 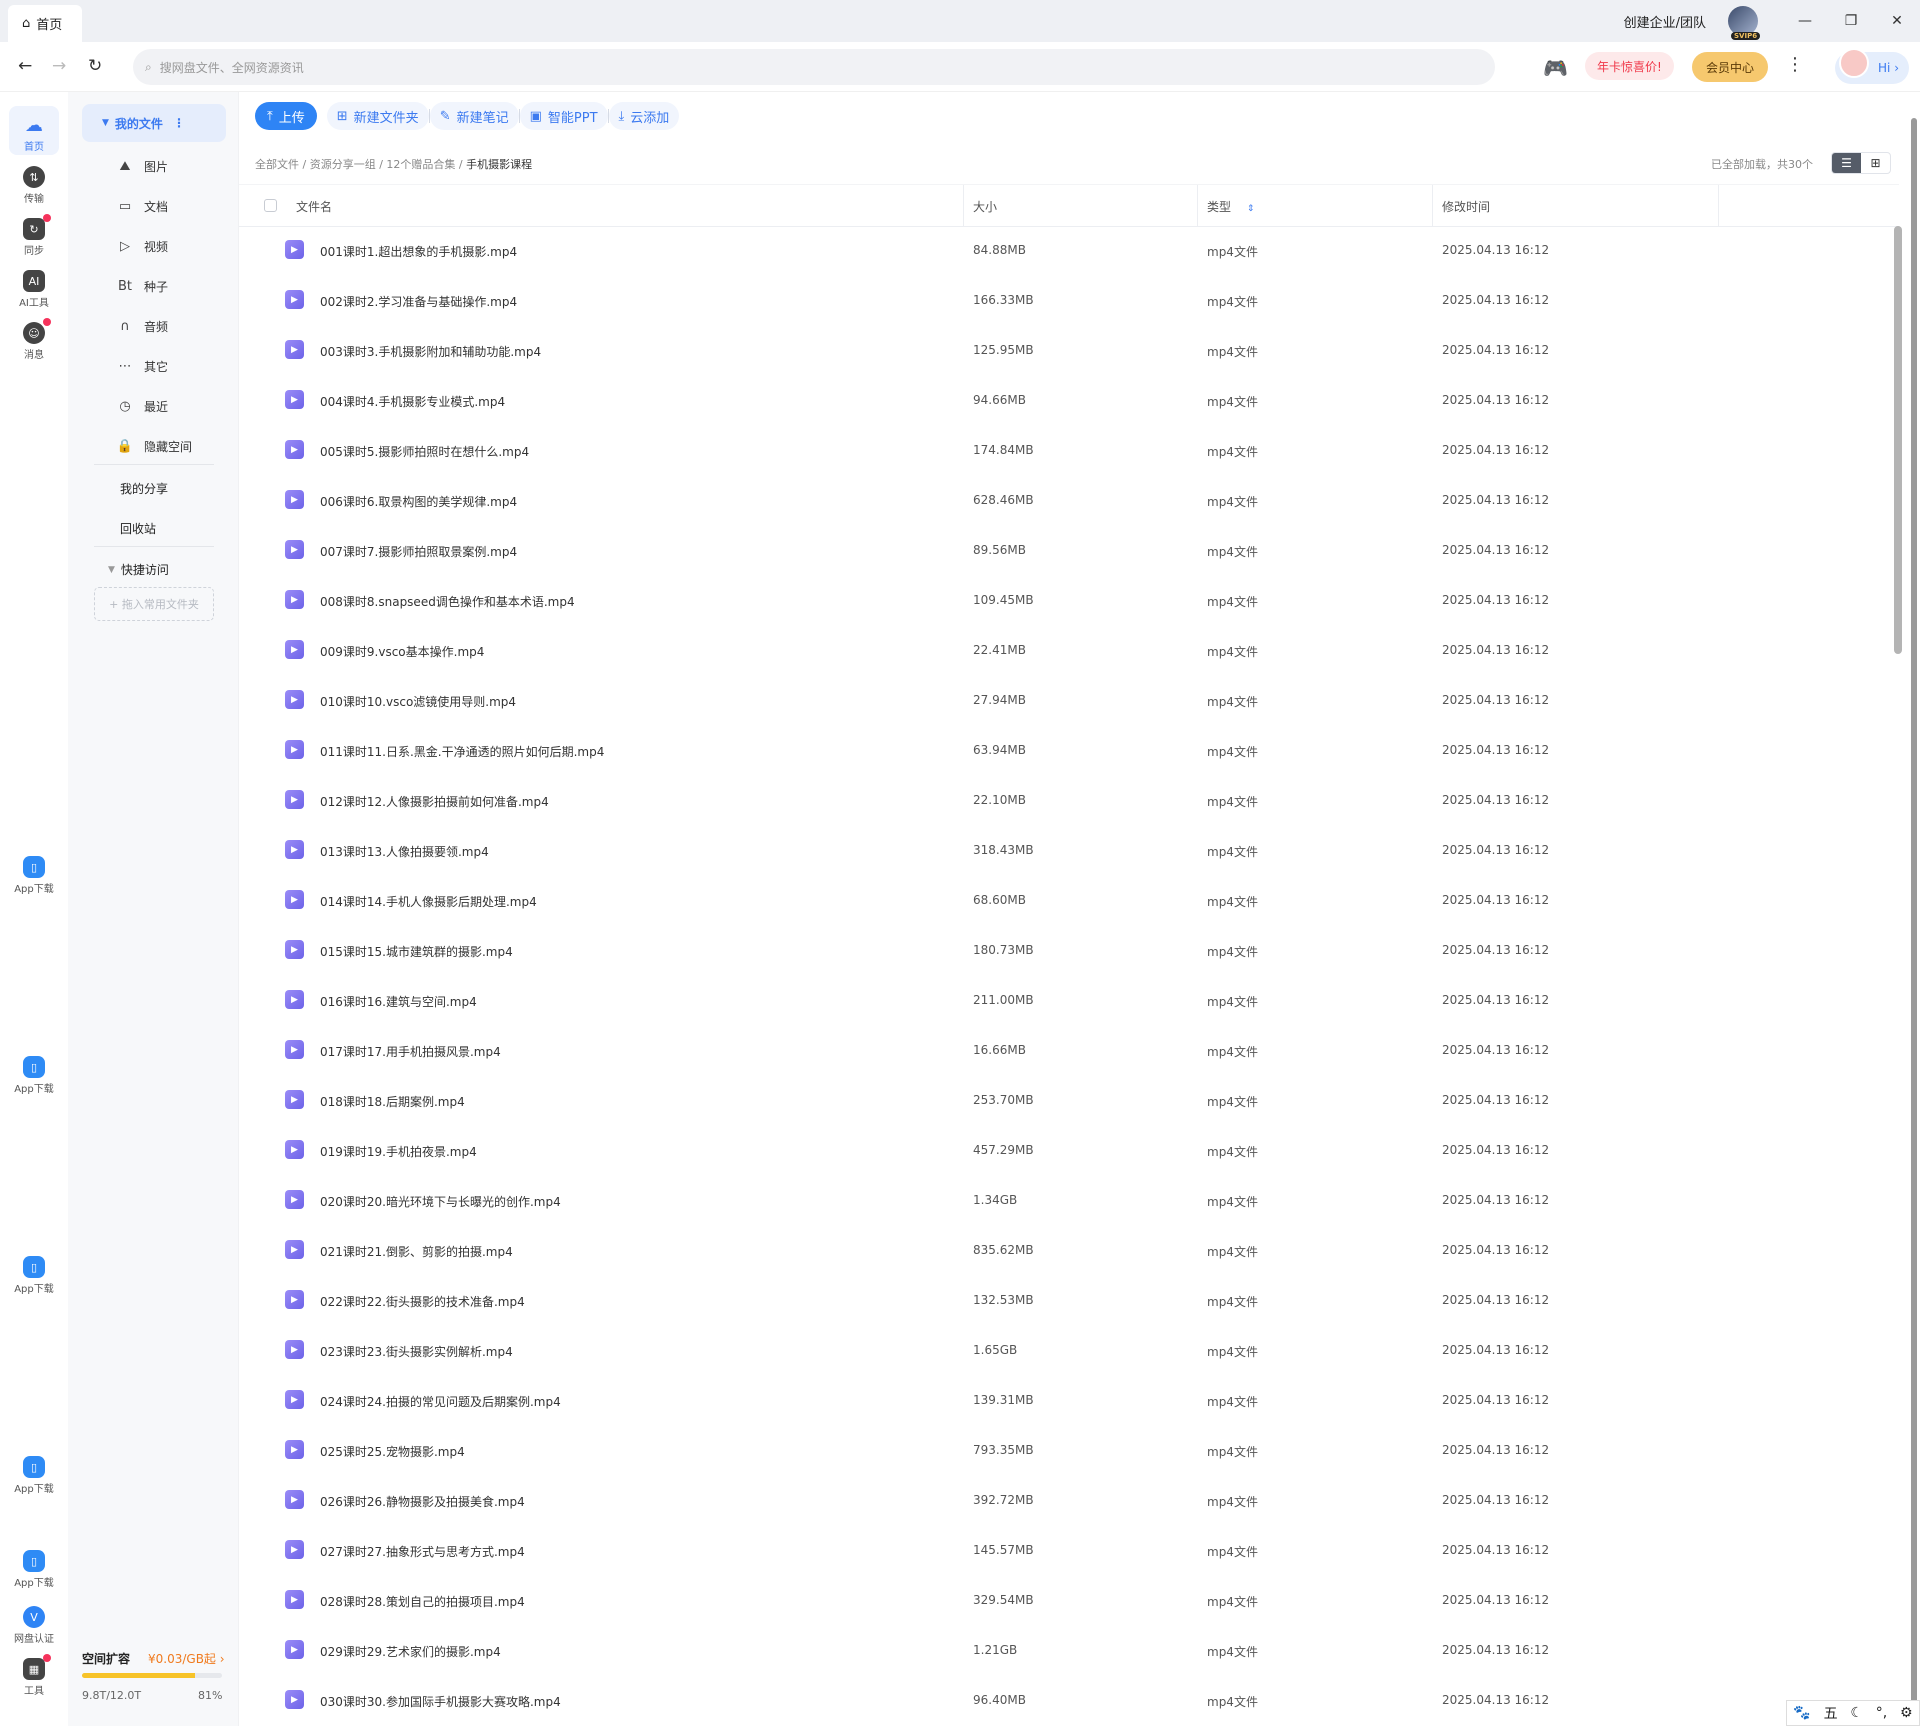 What do you see at coordinates (418, 301) in the screenshot?
I see `file-name: 002课时2.学习准备与基础操作.mp4` at bounding box center [418, 301].